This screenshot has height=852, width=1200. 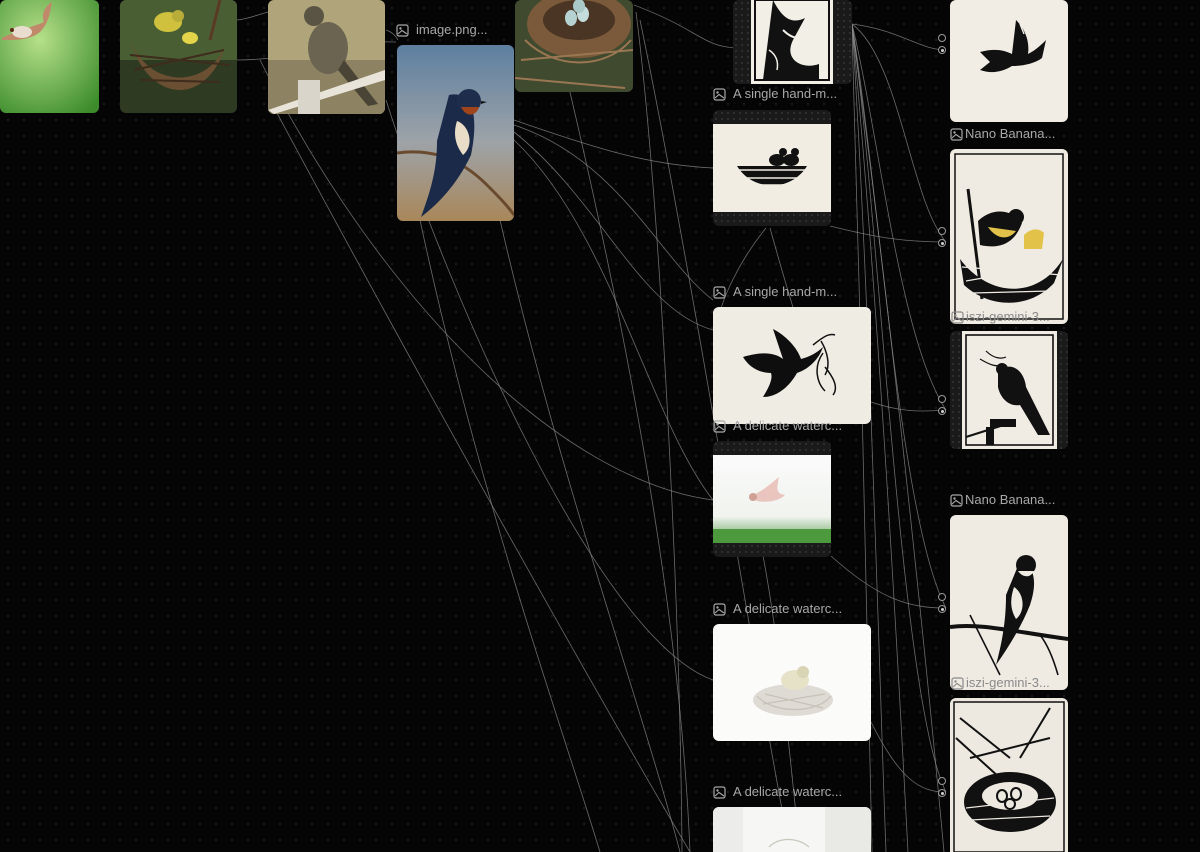 I want to click on node-output-nest-eggs, so click(x=1009, y=775).